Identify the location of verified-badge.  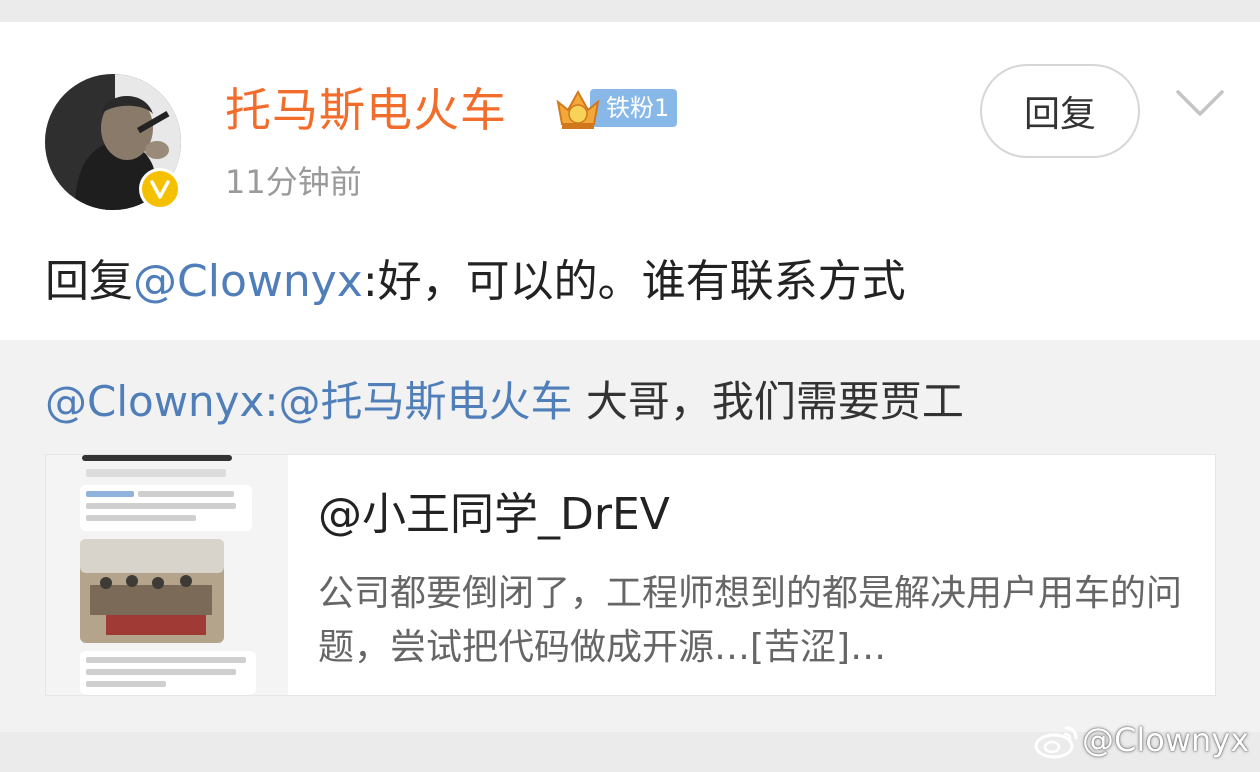
(160, 189).